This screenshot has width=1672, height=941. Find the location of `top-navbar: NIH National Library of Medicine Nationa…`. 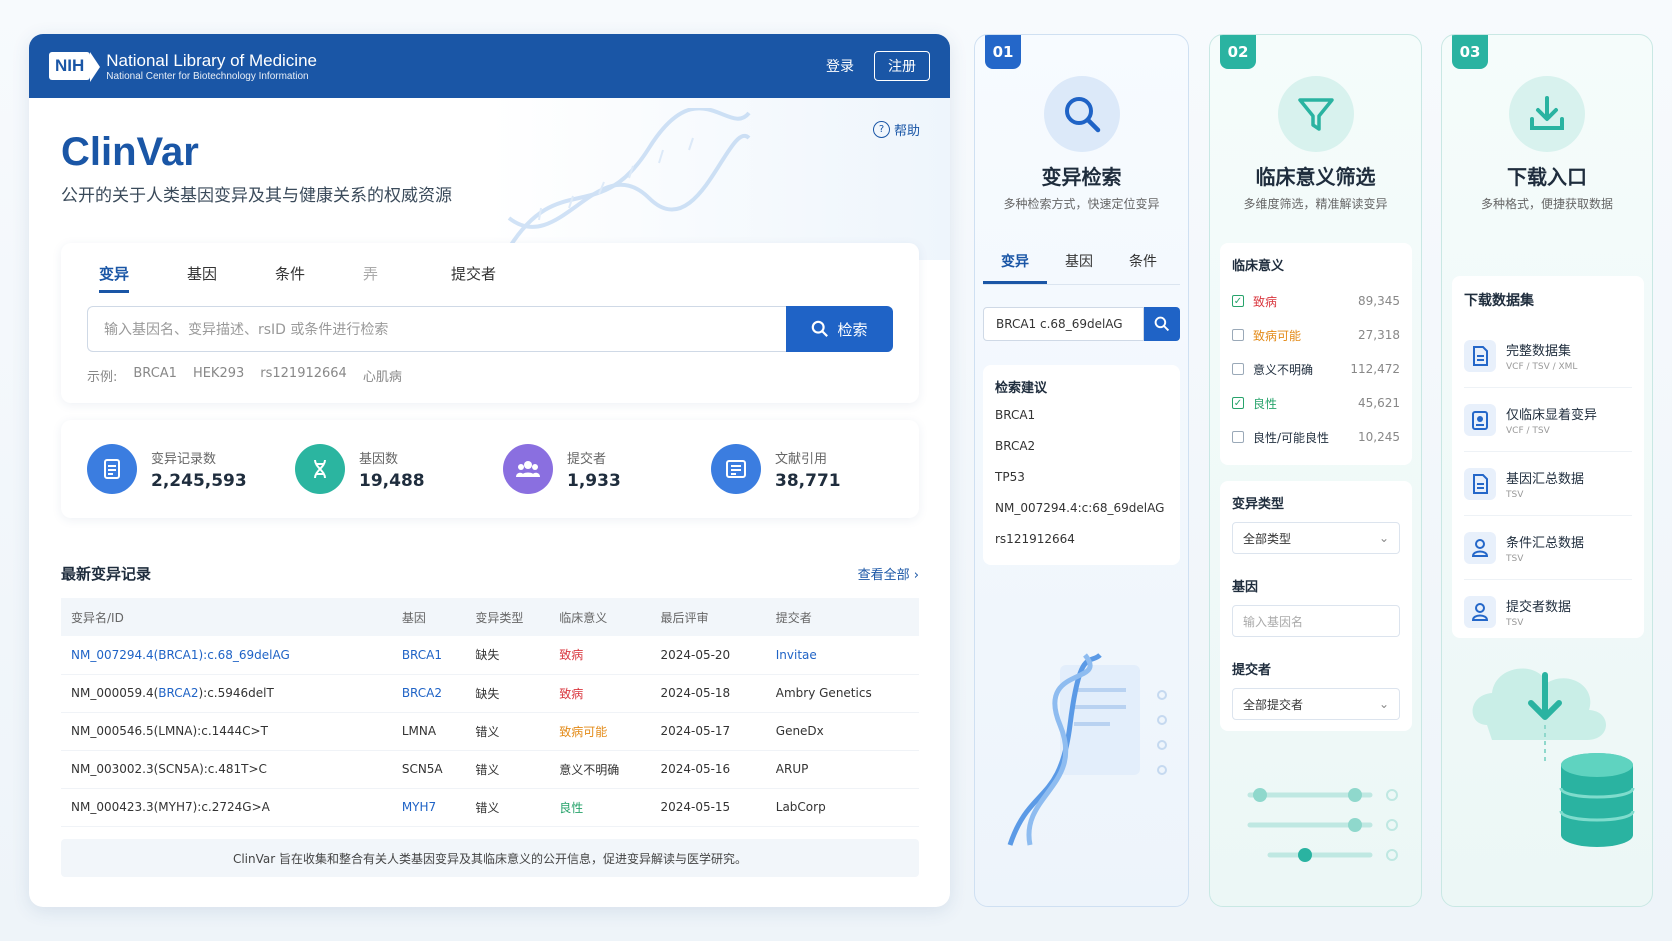

top-navbar: NIH National Library of Medicine Nationa… is located at coordinates (489, 66).